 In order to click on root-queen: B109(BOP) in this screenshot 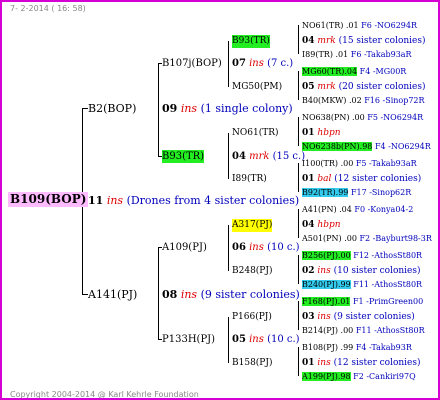, I will do `click(48, 199)`.